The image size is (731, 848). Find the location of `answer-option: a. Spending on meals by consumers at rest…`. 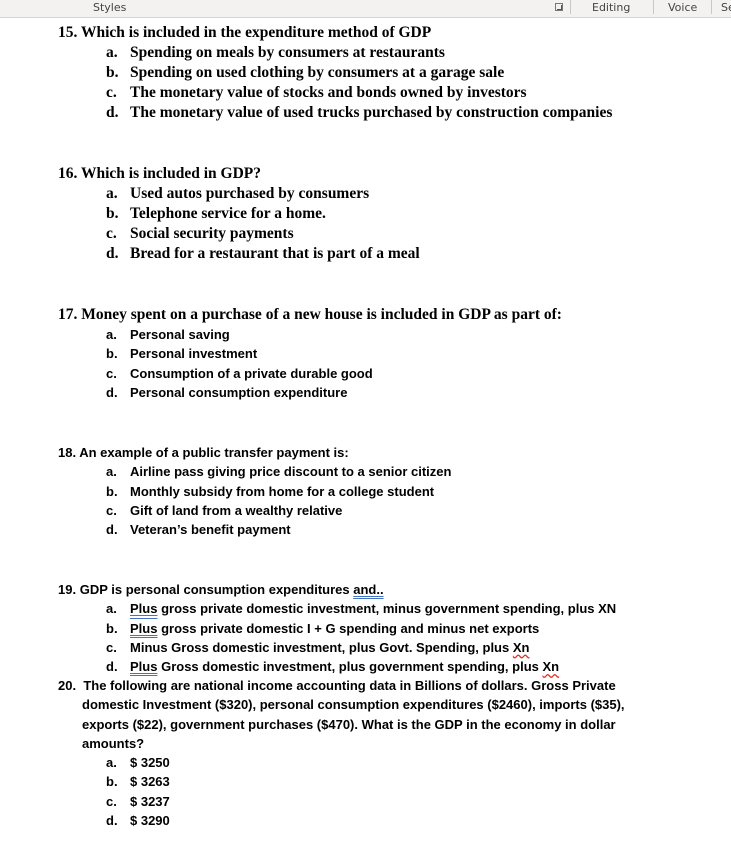

answer-option: a. Spending on meals by consumers at rest… is located at coordinates (275, 52).